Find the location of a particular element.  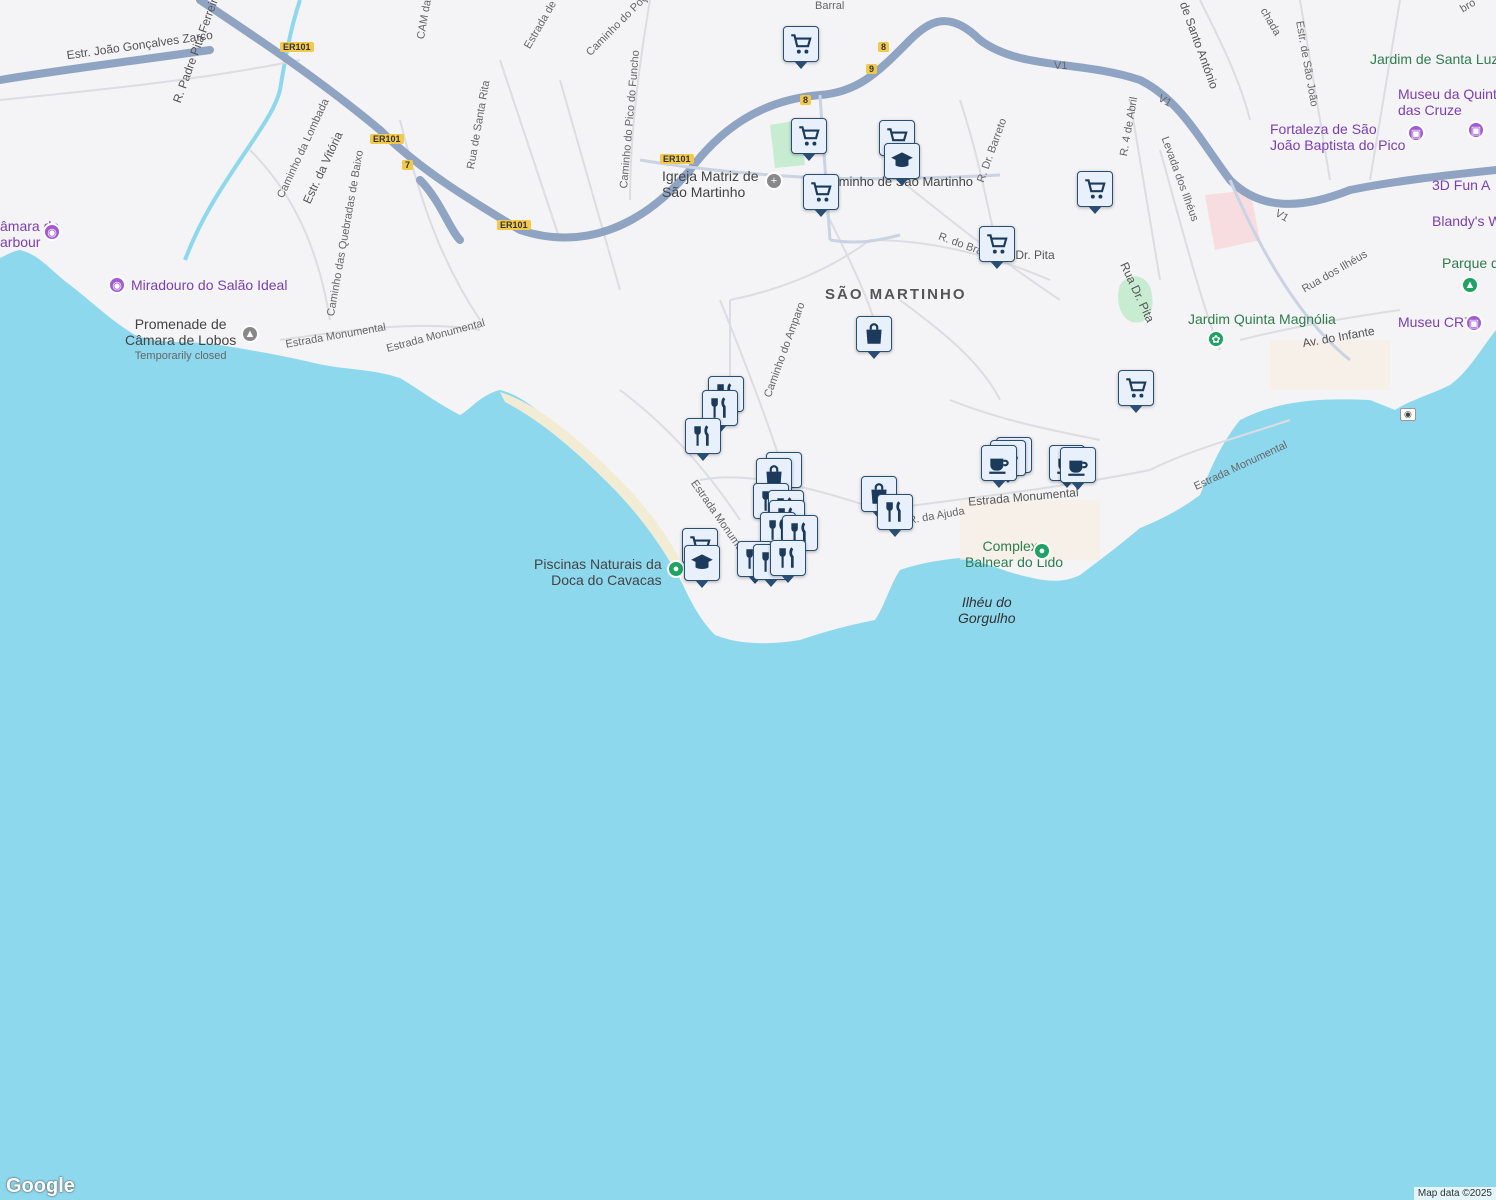

garden-icon: ✿ is located at coordinates (1216, 339).